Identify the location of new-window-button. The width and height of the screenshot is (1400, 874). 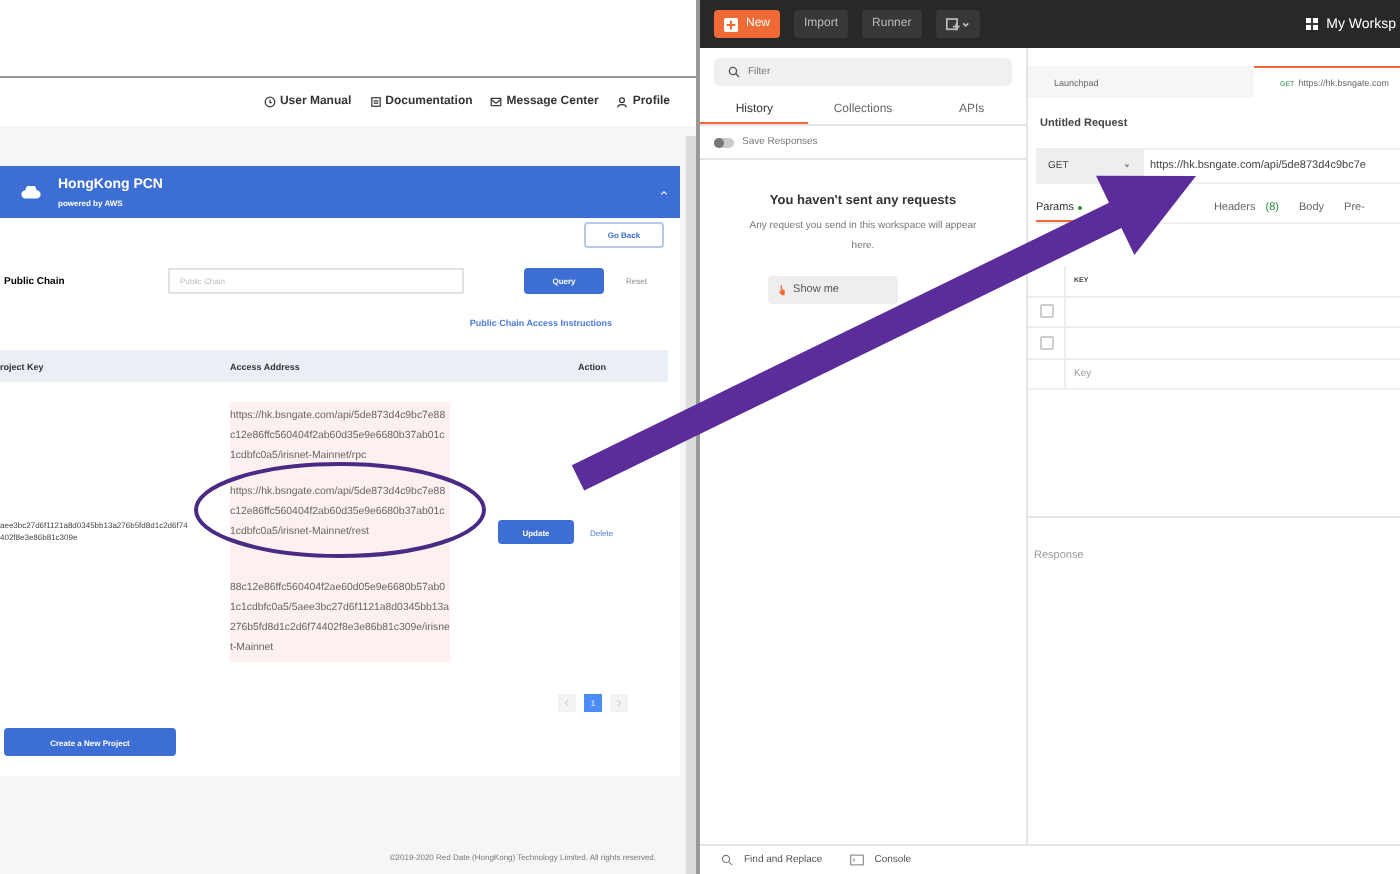
(957, 24).